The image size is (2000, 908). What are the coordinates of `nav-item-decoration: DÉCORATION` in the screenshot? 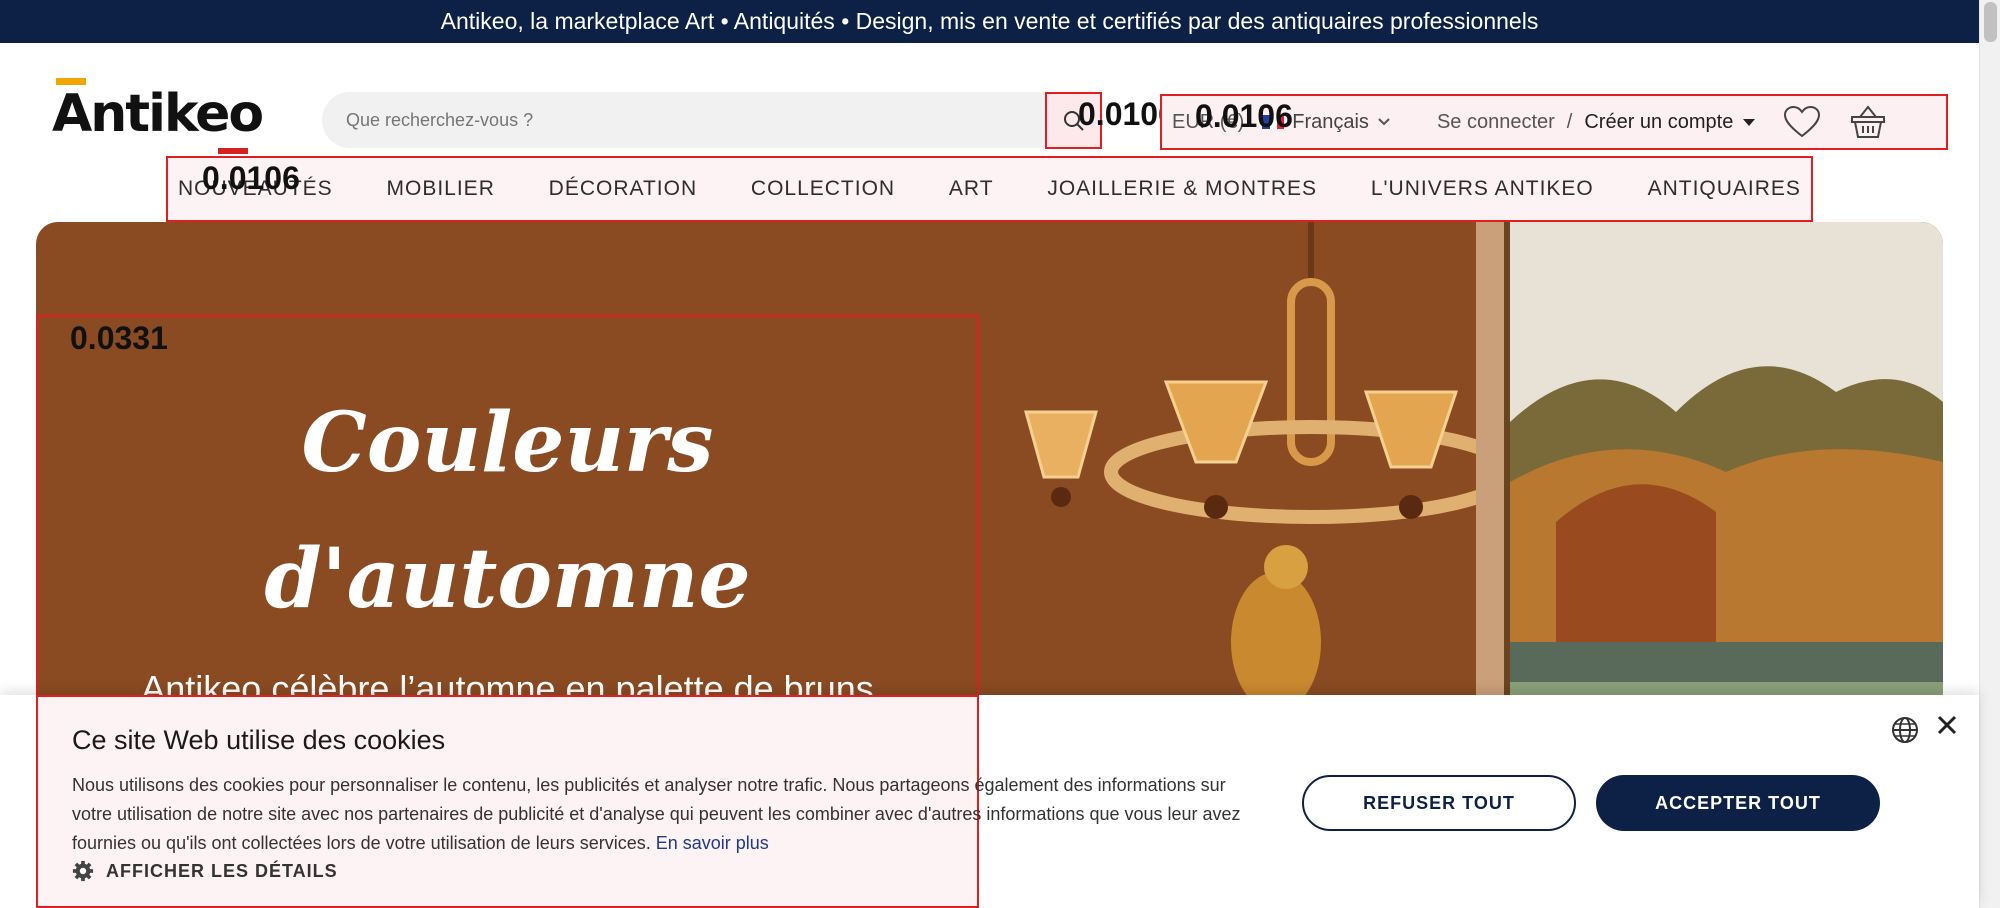 It's located at (623, 189).